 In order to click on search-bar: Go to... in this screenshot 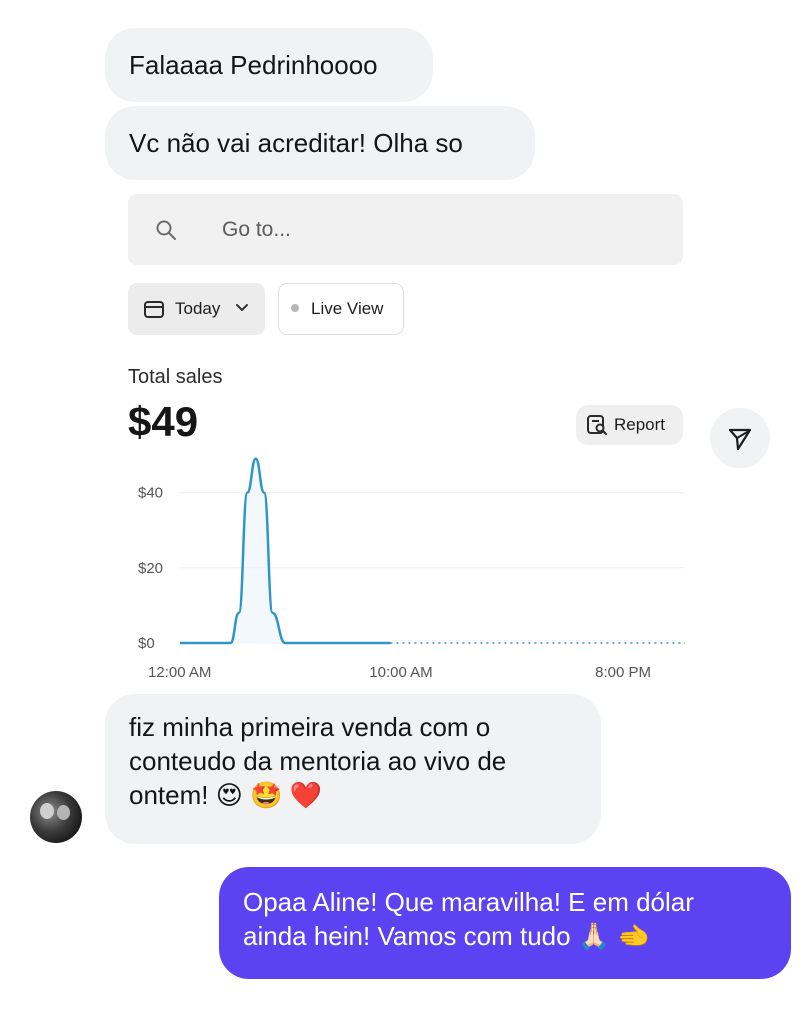, I will do `click(405, 229)`.